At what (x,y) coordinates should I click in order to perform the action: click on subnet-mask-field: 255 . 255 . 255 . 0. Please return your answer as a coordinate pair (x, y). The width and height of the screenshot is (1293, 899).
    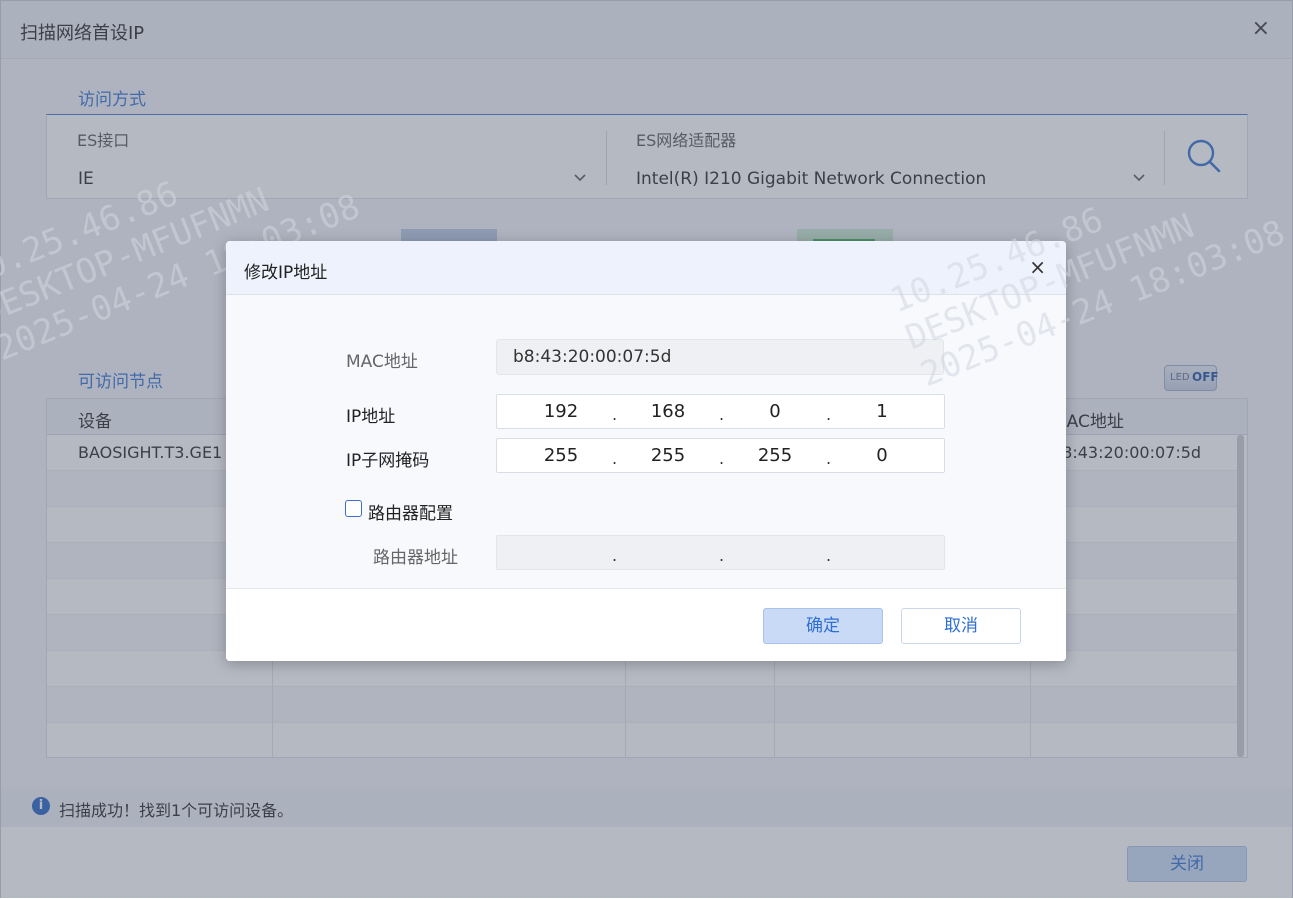
    Looking at the image, I should click on (720, 455).